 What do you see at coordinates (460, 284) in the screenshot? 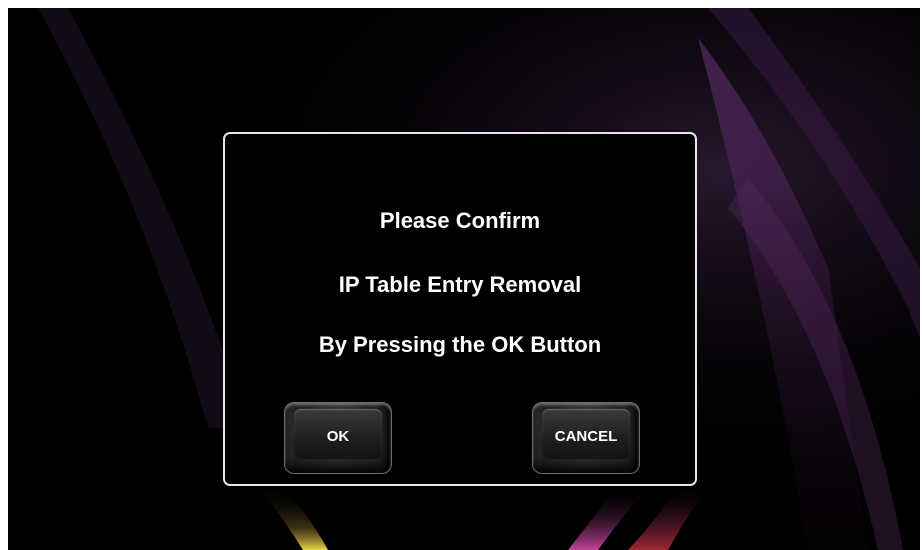
I see `dialog-message-subject: IP Table Entry Removal` at bounding box center [460, 284].